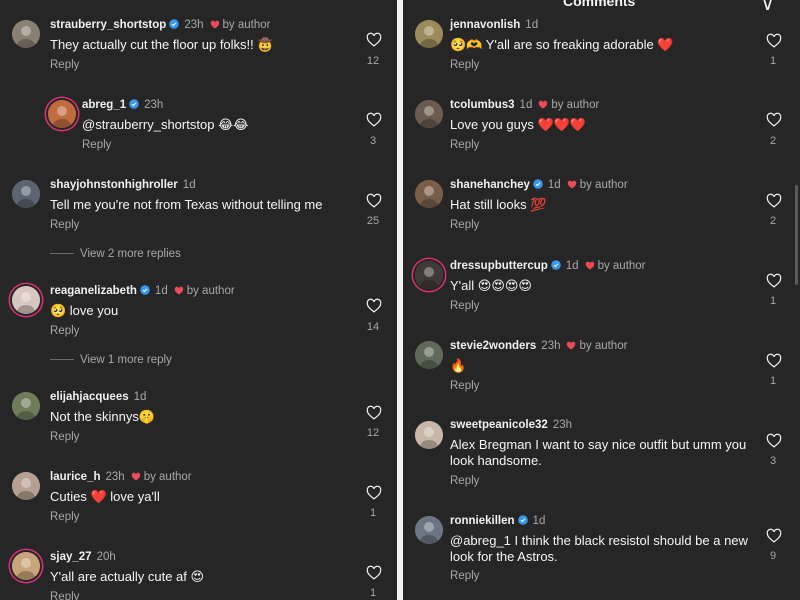 This screenshot has height=600, width=800. What do you see at coordinates (93, 291) in the screenshot?
I see `username: reaganelizabeth` at bounding box center [93, 291].